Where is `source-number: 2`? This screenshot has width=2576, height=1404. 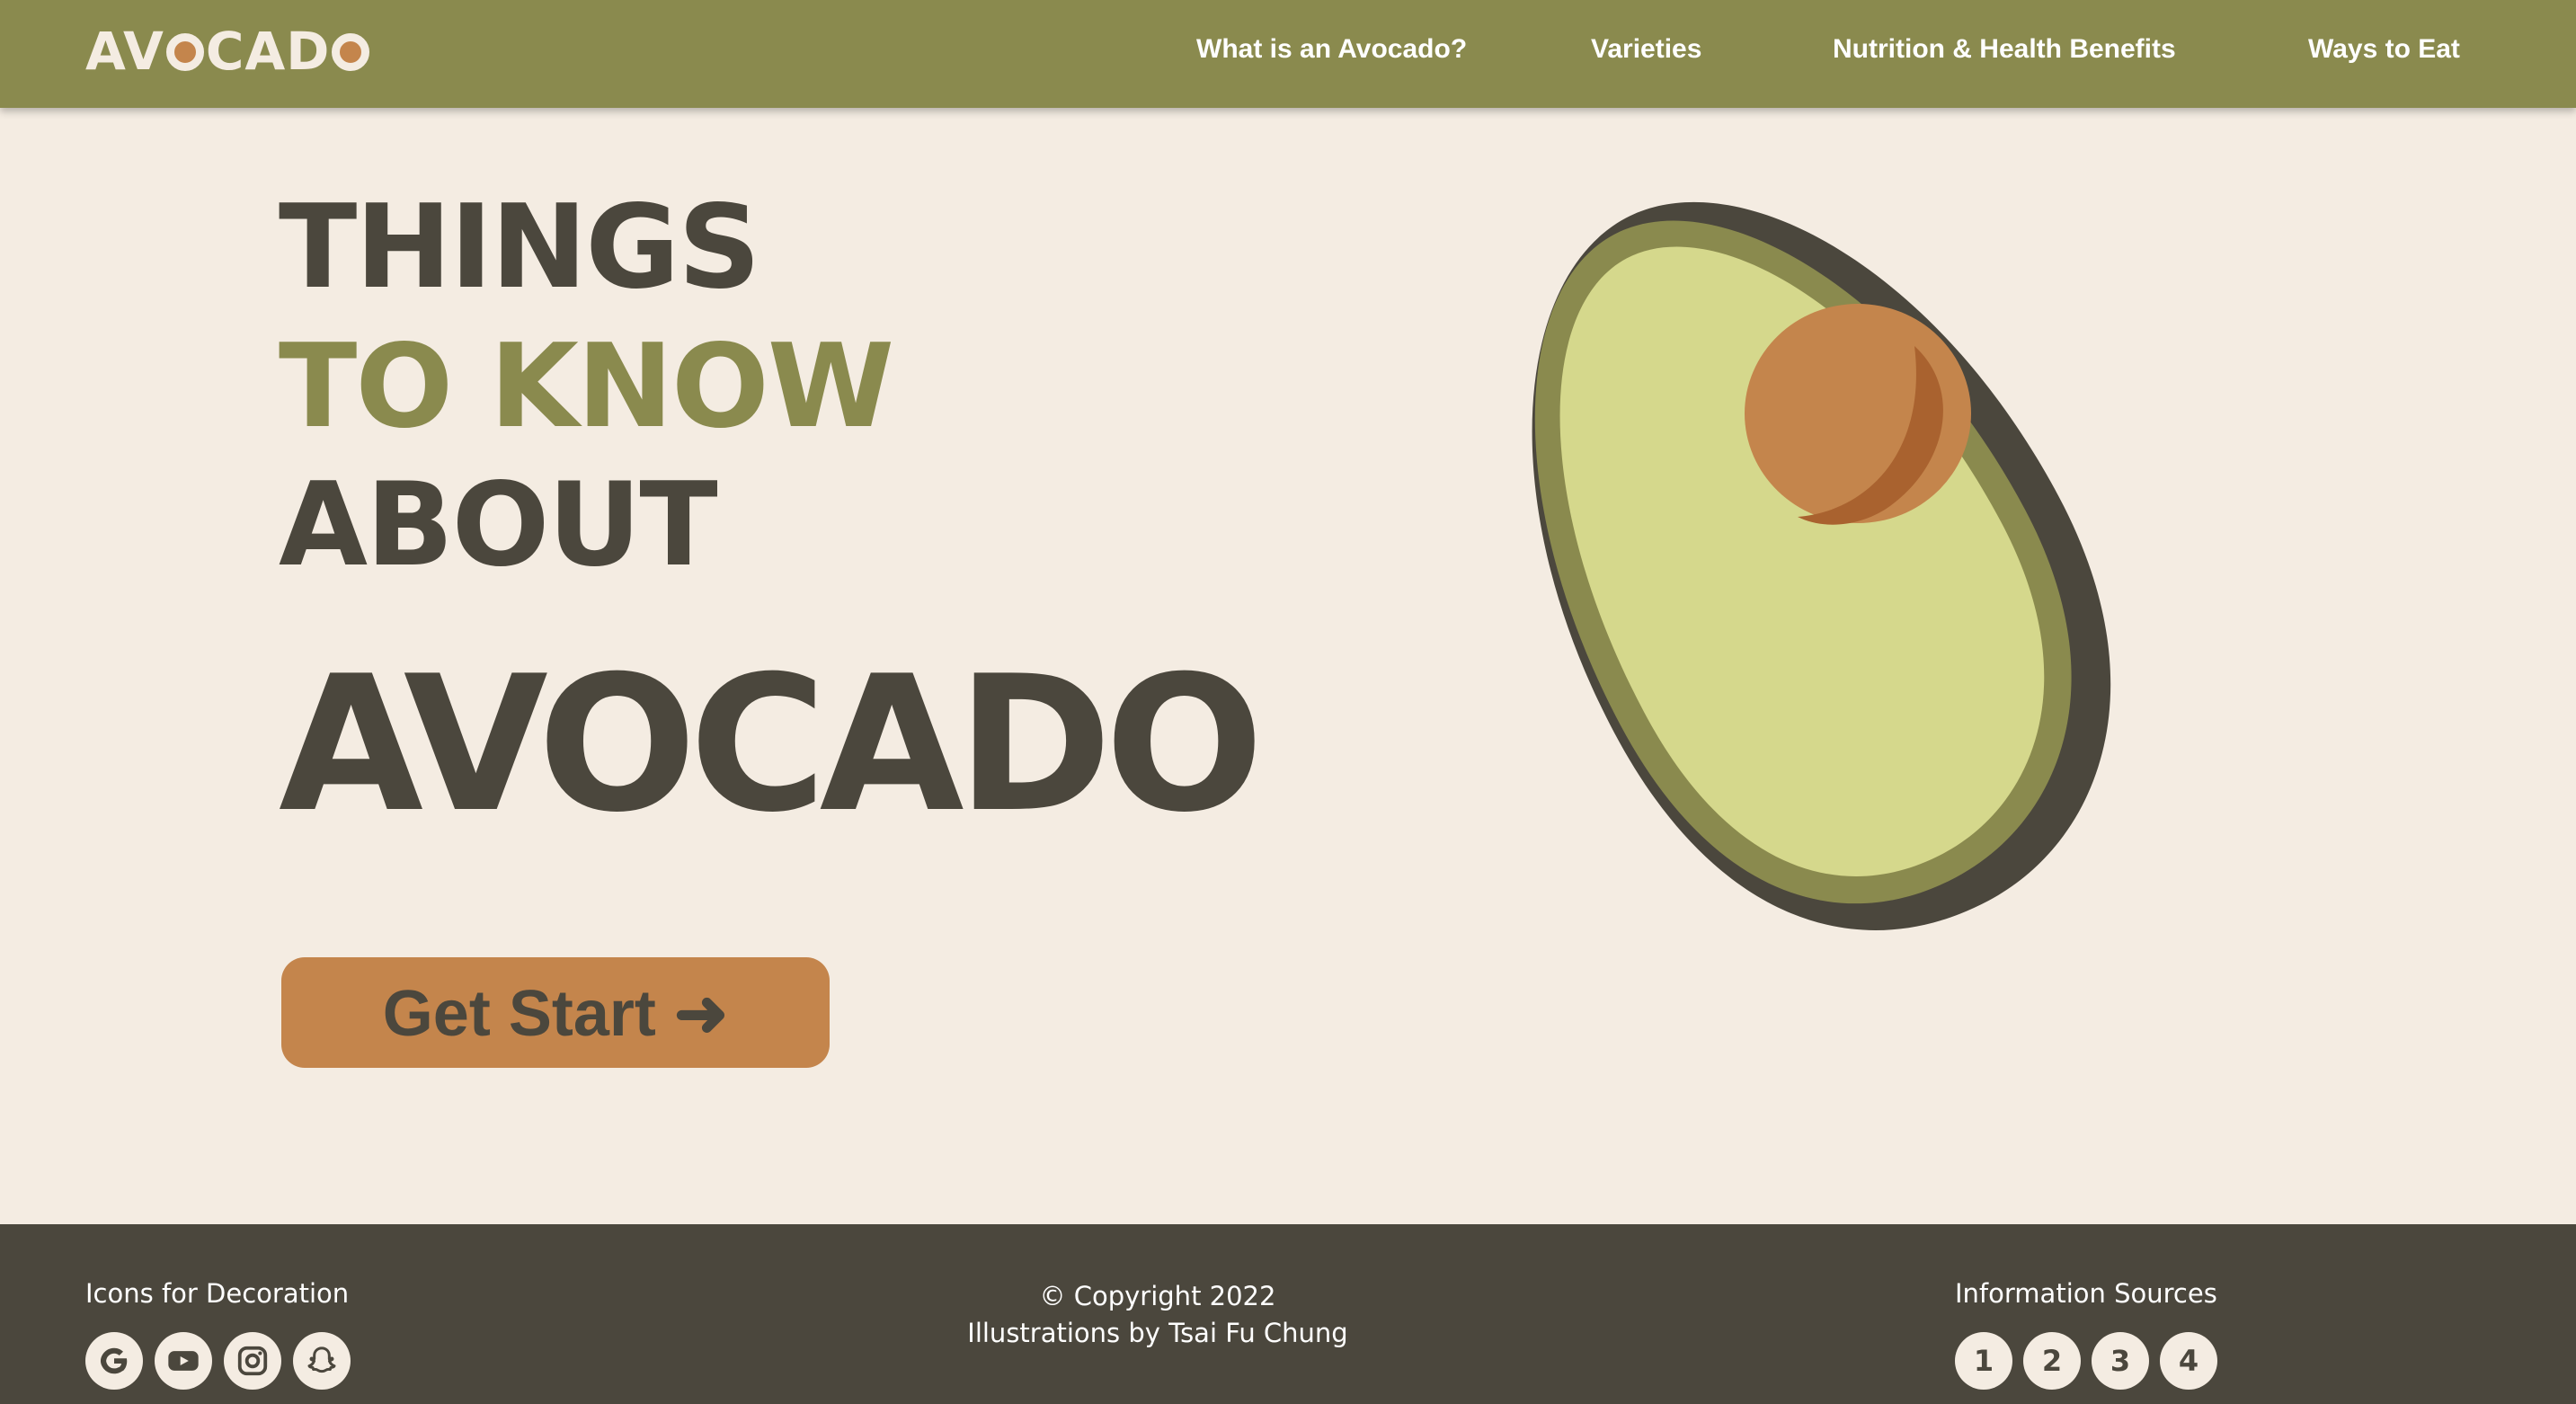 source-number: 2 is located at coordinates (2052, 1361).